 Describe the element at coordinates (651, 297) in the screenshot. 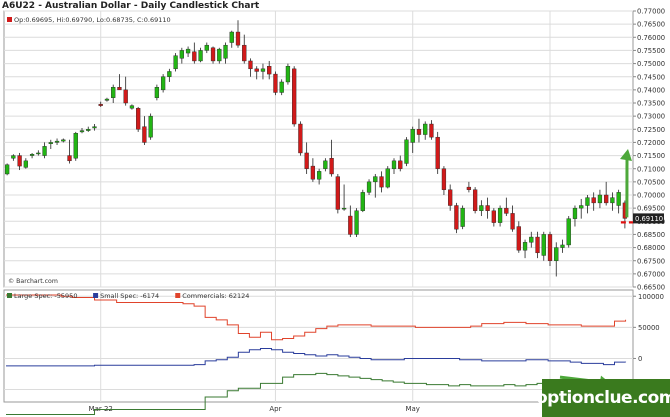

I see `cot-ytick-label: 100000` at that location.